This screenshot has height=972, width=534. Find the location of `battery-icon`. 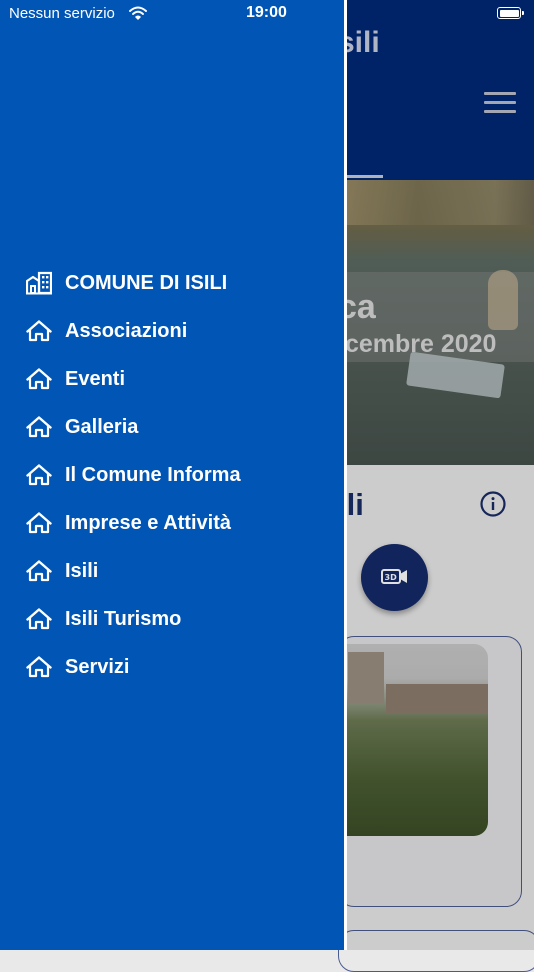

battery-icon is located at coordinates (510, 13).